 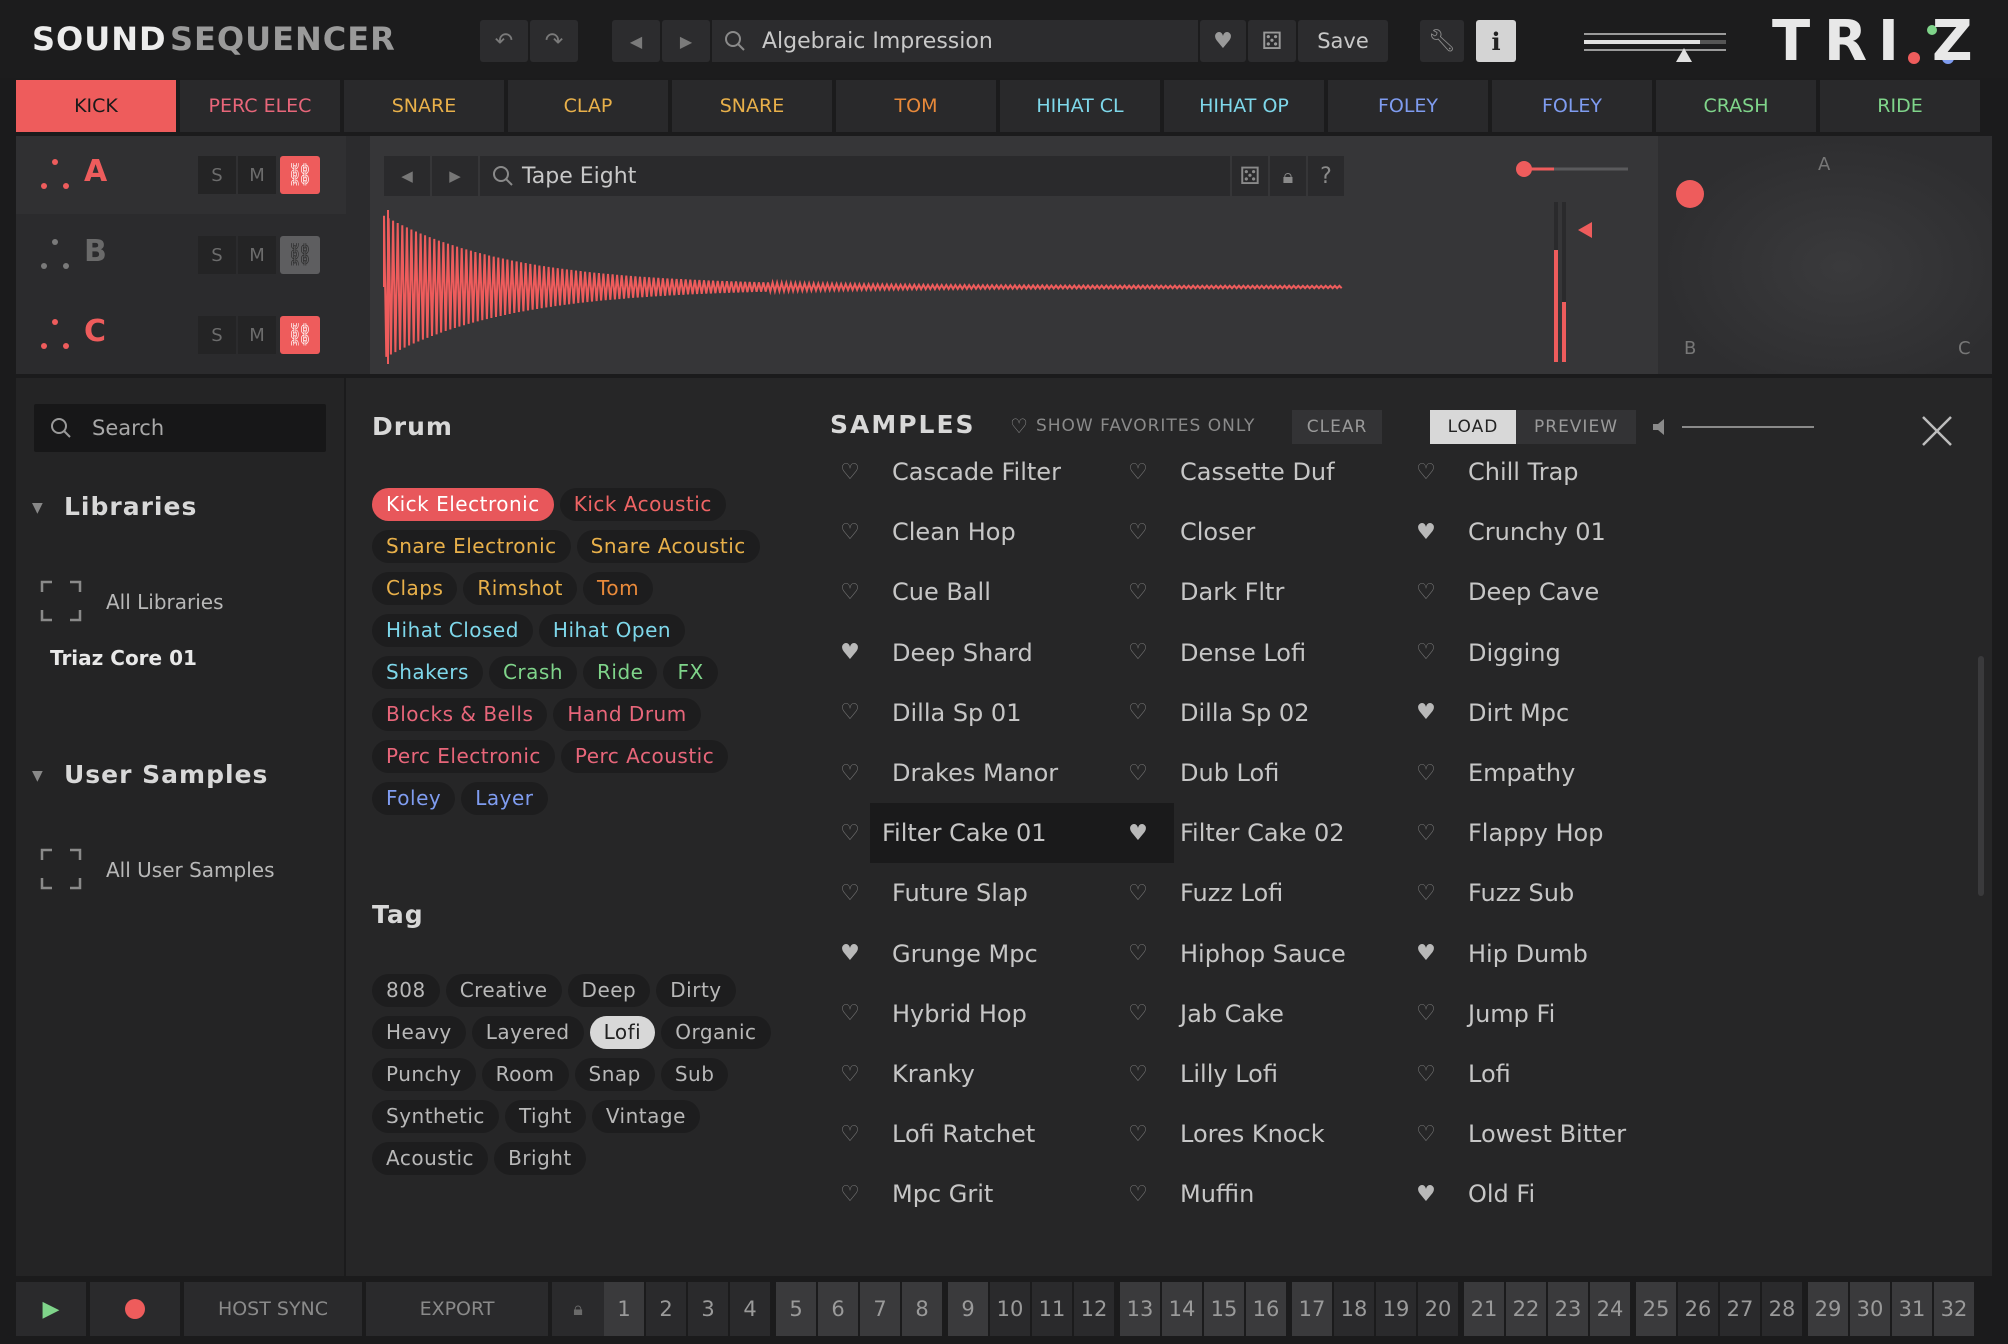 What do you see at coordinates (1483, 653) in the screenshot?
I see `sample-row: ♡ Digging` at bounding box center [1483, 653].